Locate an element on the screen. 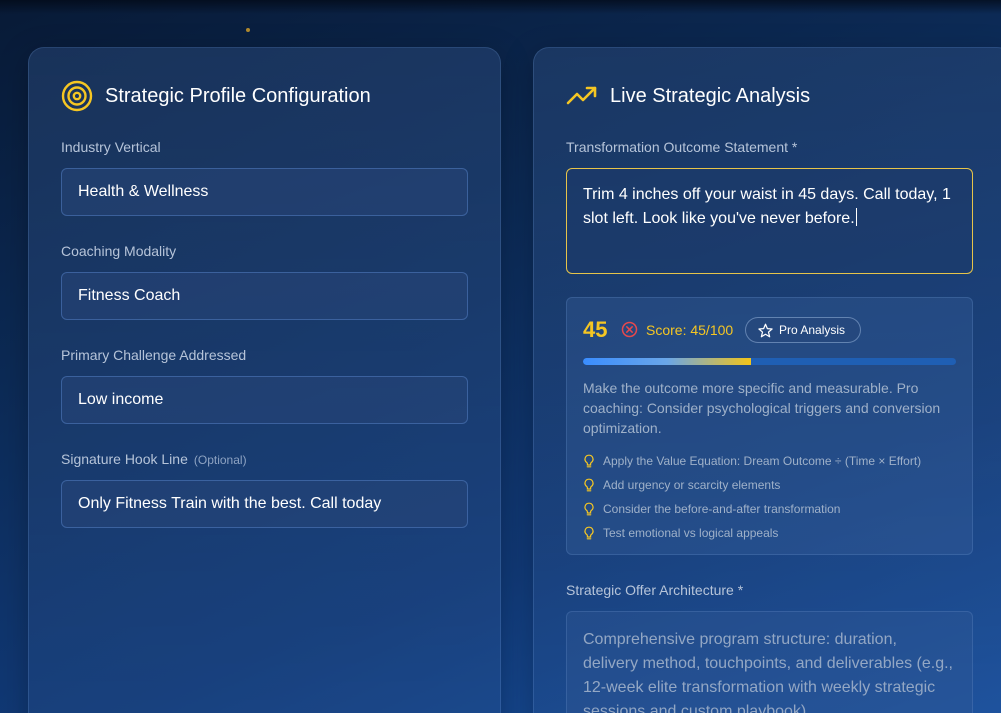 This screenshot has height=713, width=1001. modality-label: Coaching Modality is located at coordinates (119, 251).